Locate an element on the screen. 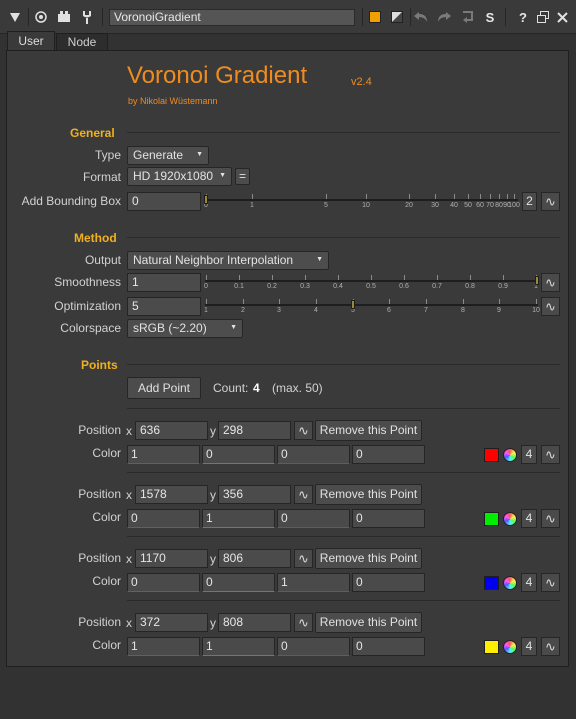  bbox-slider: 0 1 5 10 20 30 40 50 60 70 80 90 100 is located at coordinates (362, 203).